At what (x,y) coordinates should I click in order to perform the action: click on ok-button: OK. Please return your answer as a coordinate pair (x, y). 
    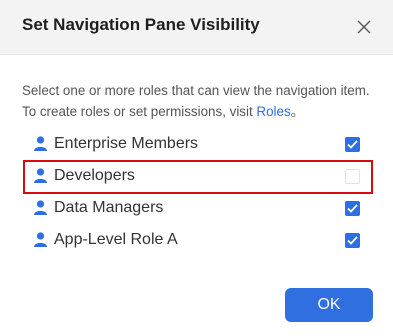
    Looking at the image, I should click on (329, 305).